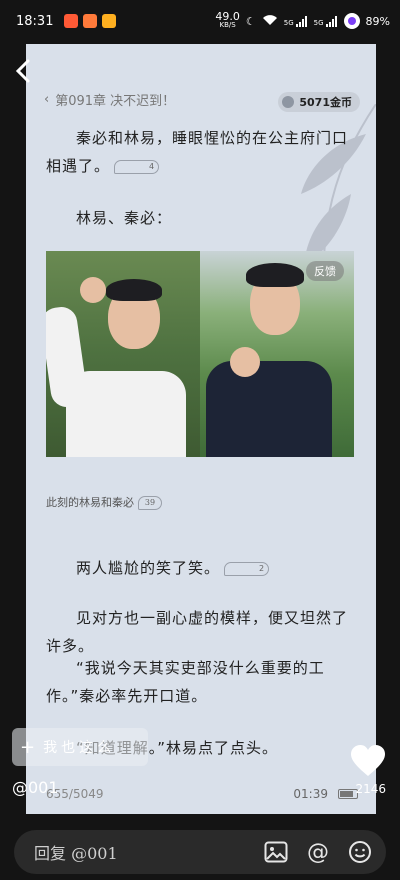  I want to click on photo-right: 反馈, so click(277, 354).